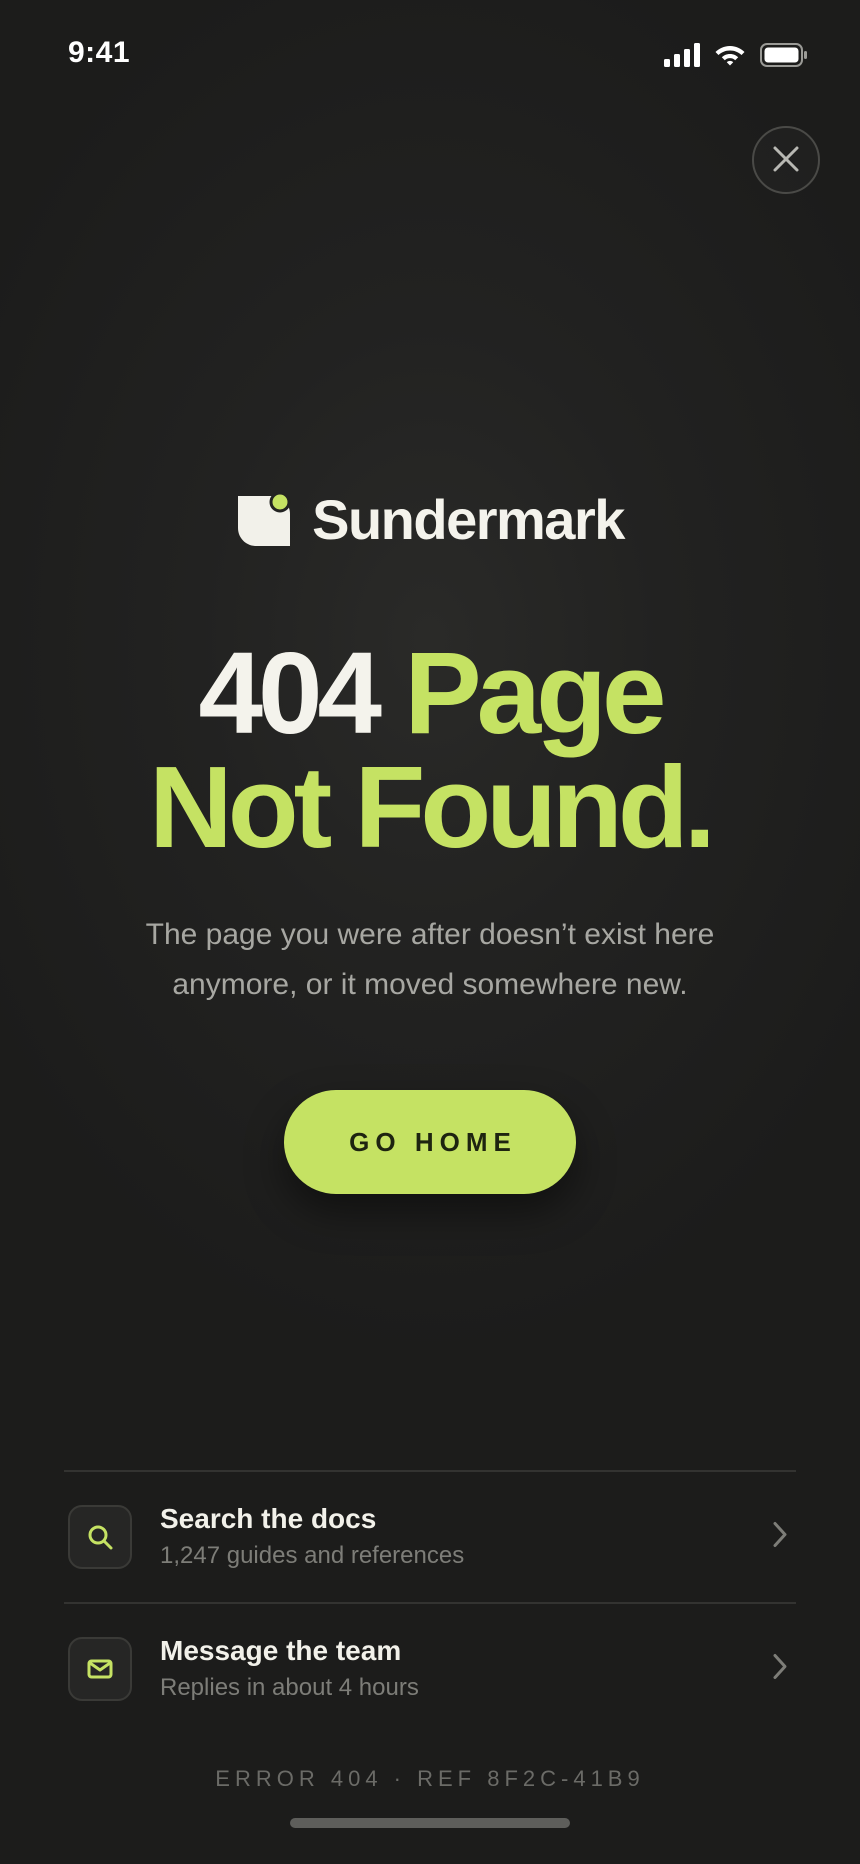 This screenshot has height=1864, width=860. What do you see at coordinates (100, 1537) in the screenshot?
I see `search-icon` at bounding box center [100, 1537].